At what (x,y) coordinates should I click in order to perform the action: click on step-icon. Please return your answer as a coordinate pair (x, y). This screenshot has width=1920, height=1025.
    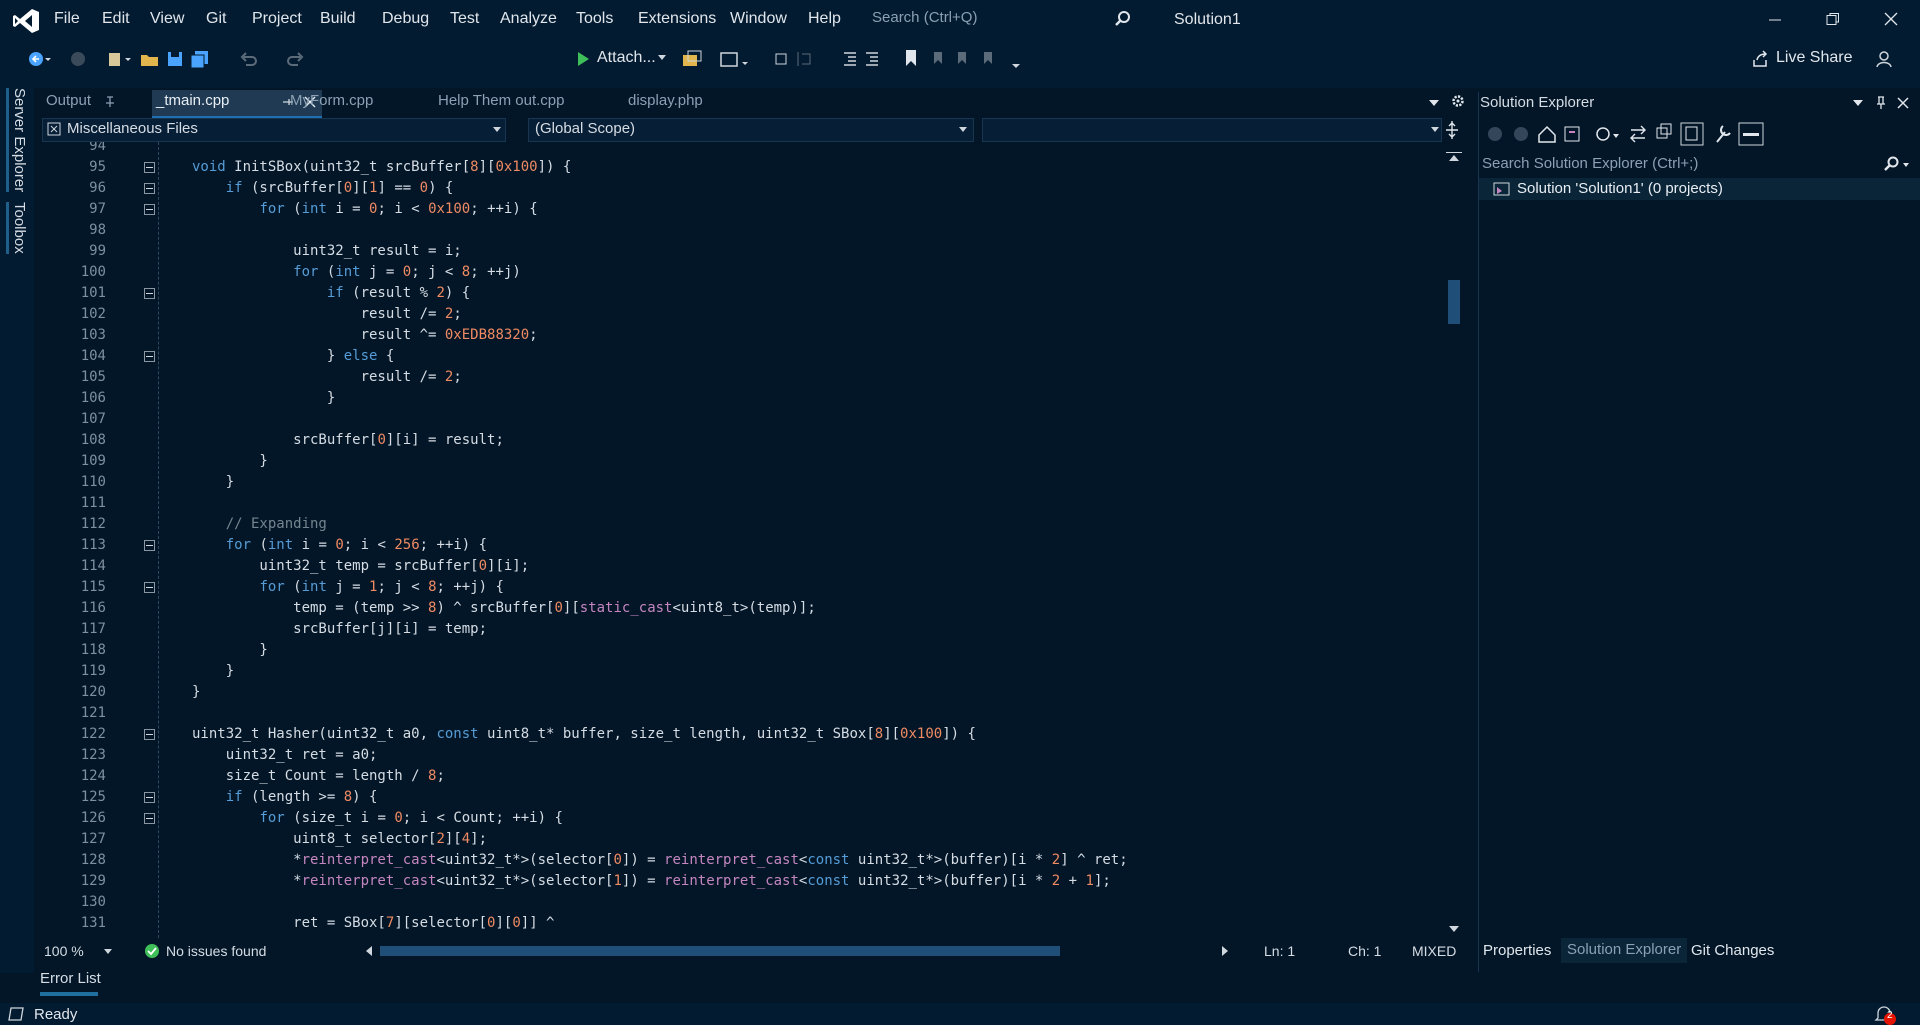
    Looking at the image, I should click on (794, 59).